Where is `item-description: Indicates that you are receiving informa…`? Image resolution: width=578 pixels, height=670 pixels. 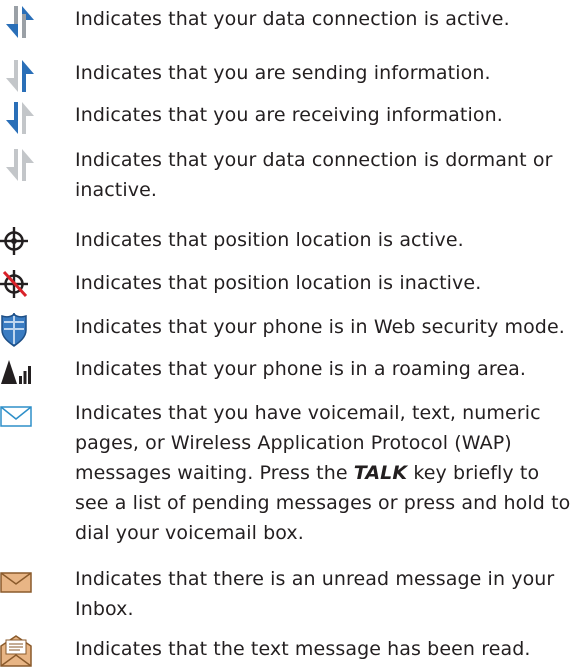 item-description: Indicates that you are receiving informa… is located at coordinates (289, 115).